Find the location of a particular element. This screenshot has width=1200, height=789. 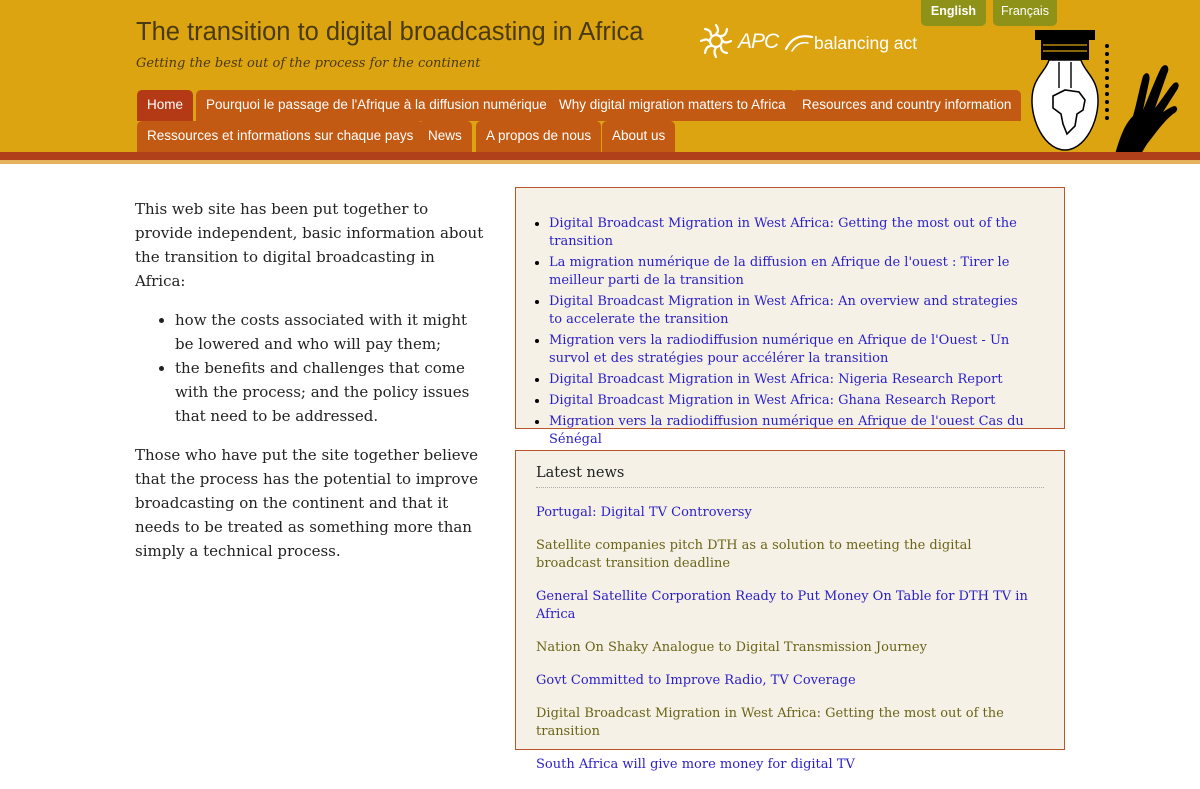

lightbulb-africa-illustration-icon is located at coordinates (1105, 91).